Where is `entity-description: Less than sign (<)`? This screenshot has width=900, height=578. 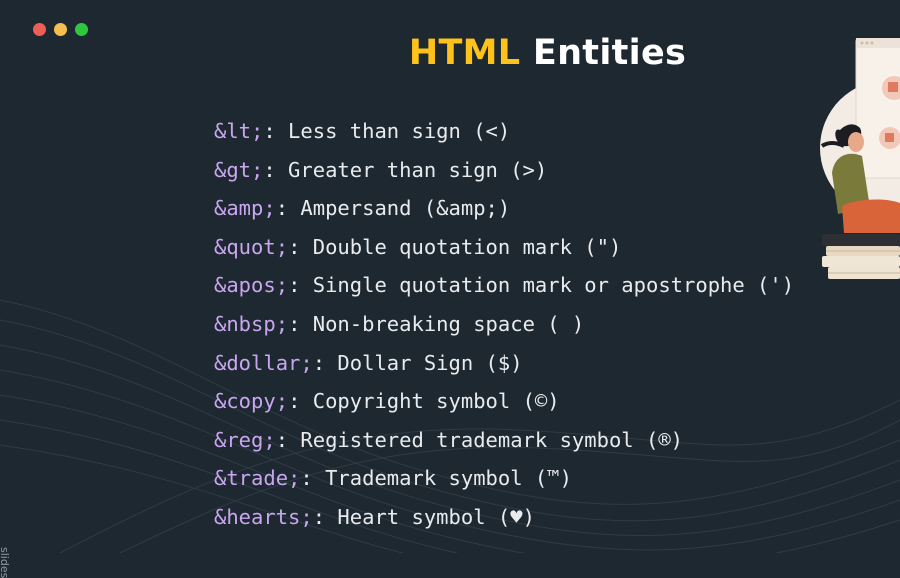
entity-description: Less than sign (<) is located at coordinates (393, 131).